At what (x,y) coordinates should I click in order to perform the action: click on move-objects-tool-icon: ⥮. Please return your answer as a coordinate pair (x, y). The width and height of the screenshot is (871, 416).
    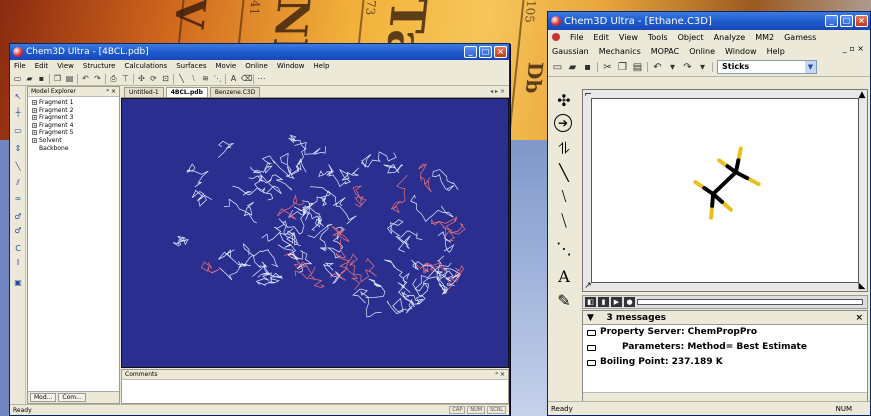
    Looking at the image, I should click on (564, 149).